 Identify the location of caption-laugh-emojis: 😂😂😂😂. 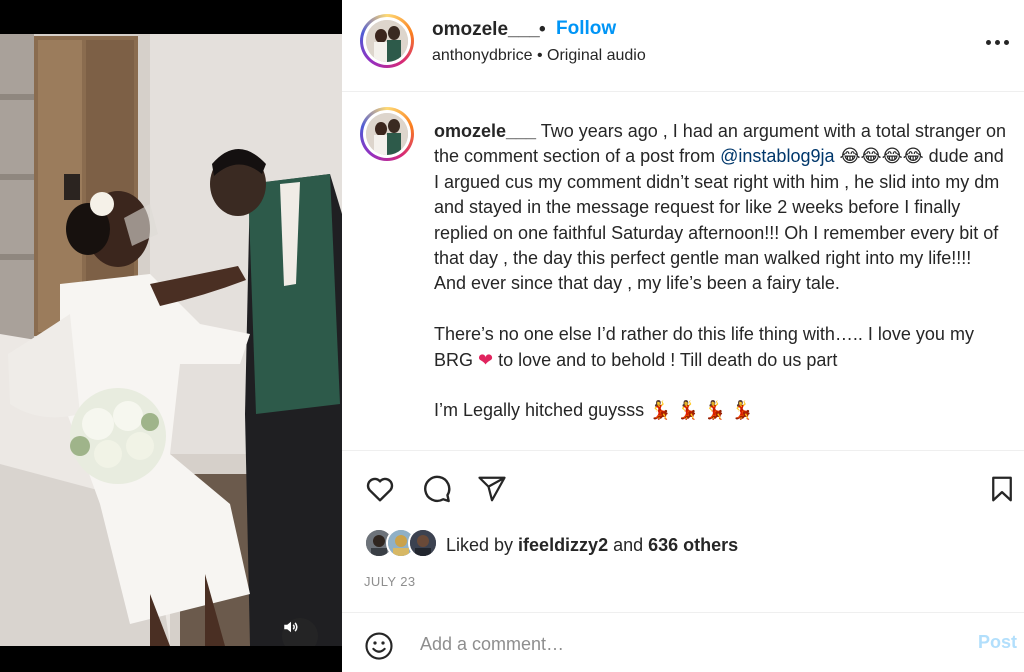
(881, 156).